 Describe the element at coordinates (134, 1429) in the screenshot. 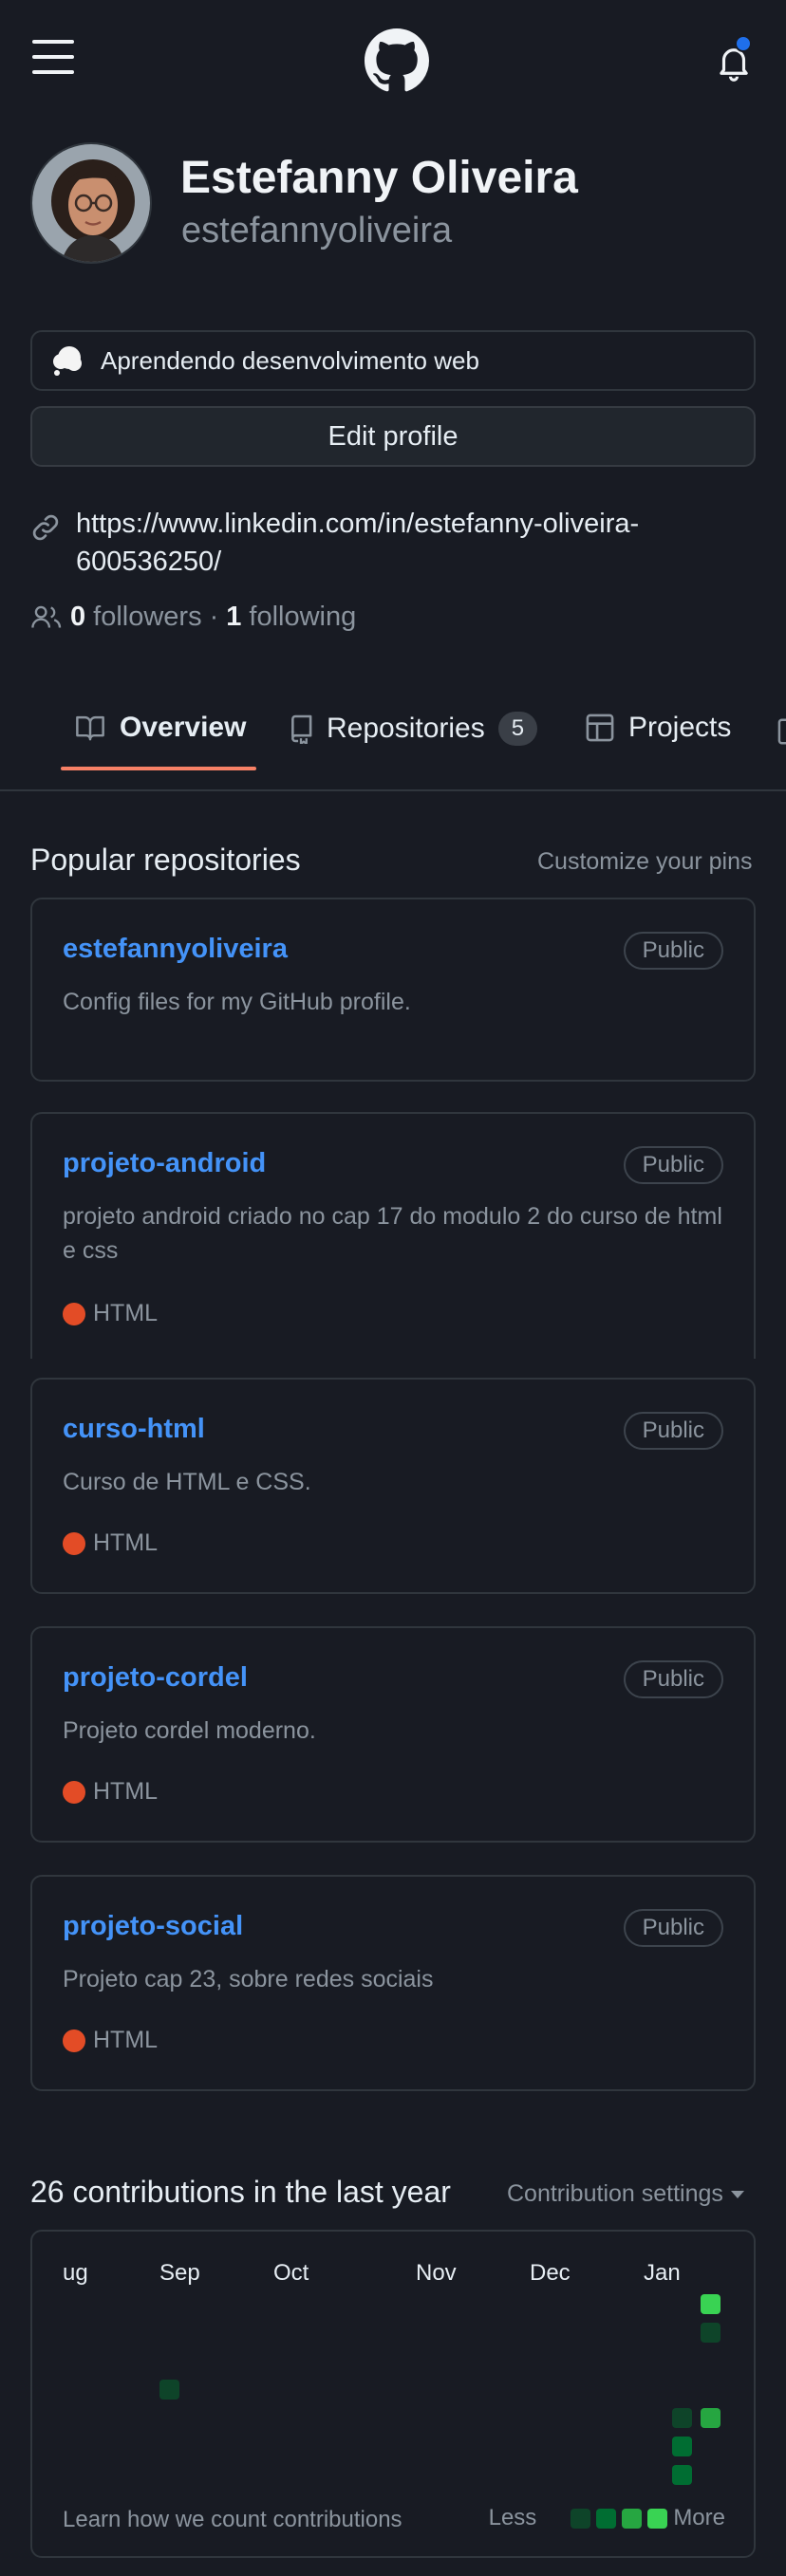

I see `repo-name-link: curso-html` at that location.